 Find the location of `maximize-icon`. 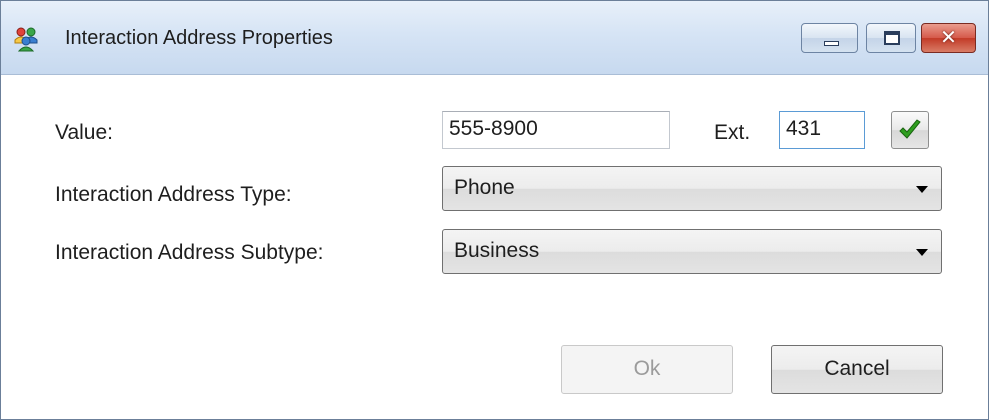

maximize-icon is located at coordinates (892, 38).